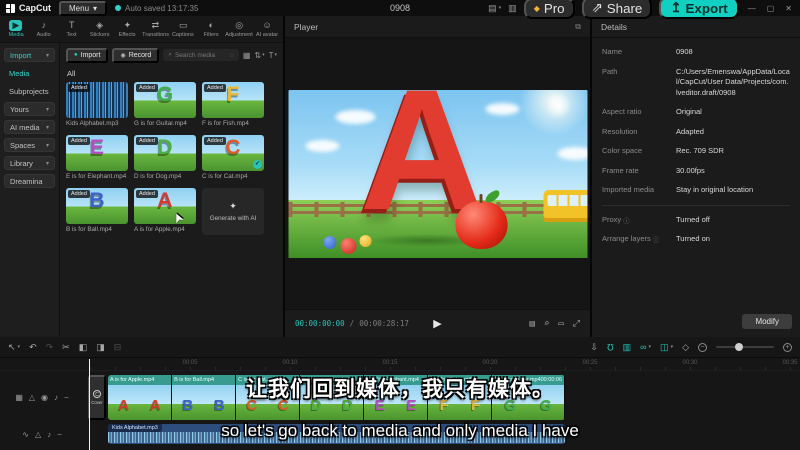  Describe the element at coordinates (233, 211) in the screenshot. I see `generate-with-ai-tile: ✦ Generate with AI` at that location.